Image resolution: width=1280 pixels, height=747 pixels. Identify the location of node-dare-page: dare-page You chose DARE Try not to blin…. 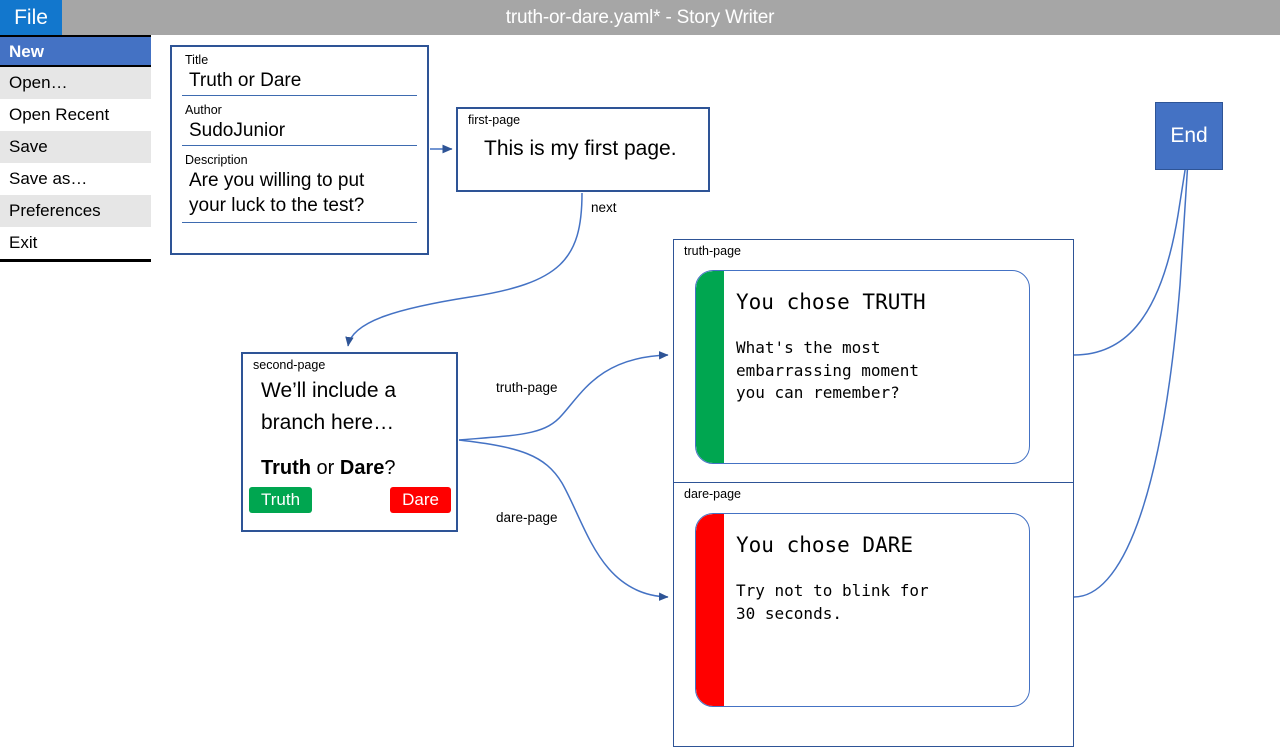
(873, 614).